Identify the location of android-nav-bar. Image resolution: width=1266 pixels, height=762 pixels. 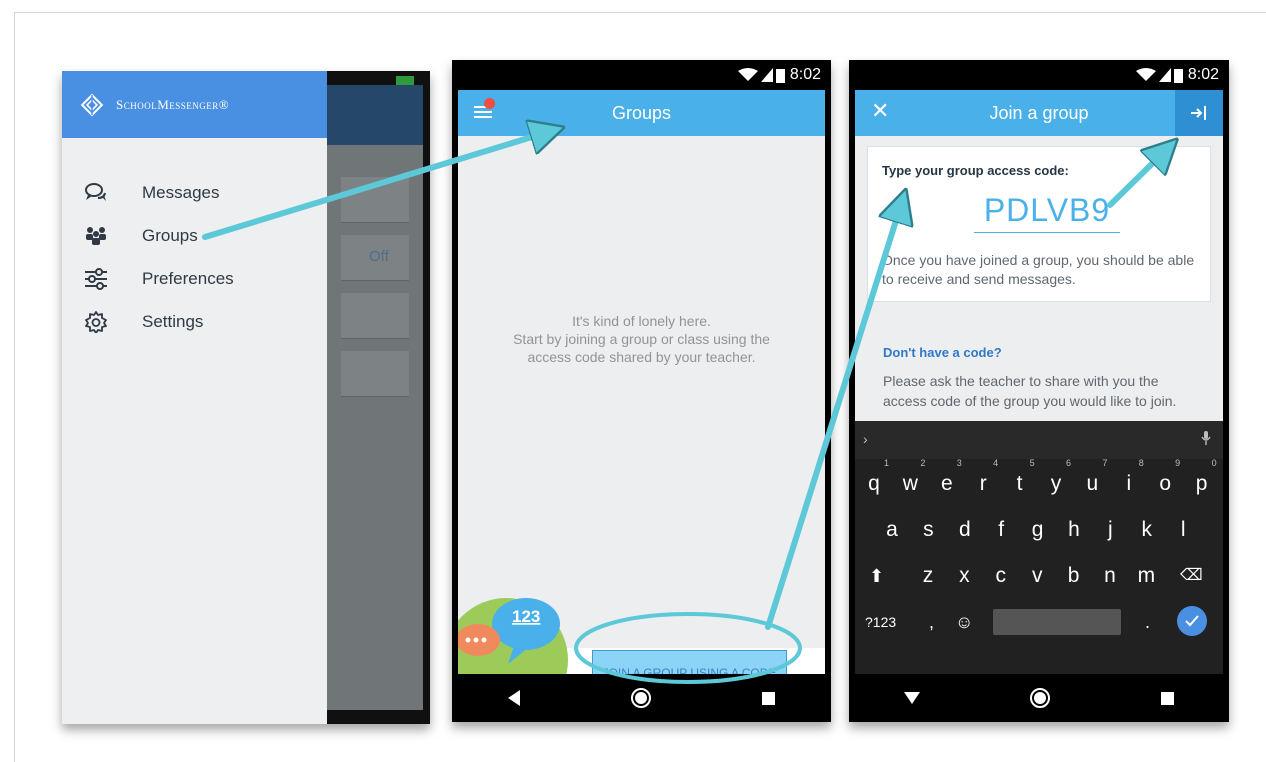
(641, 698).